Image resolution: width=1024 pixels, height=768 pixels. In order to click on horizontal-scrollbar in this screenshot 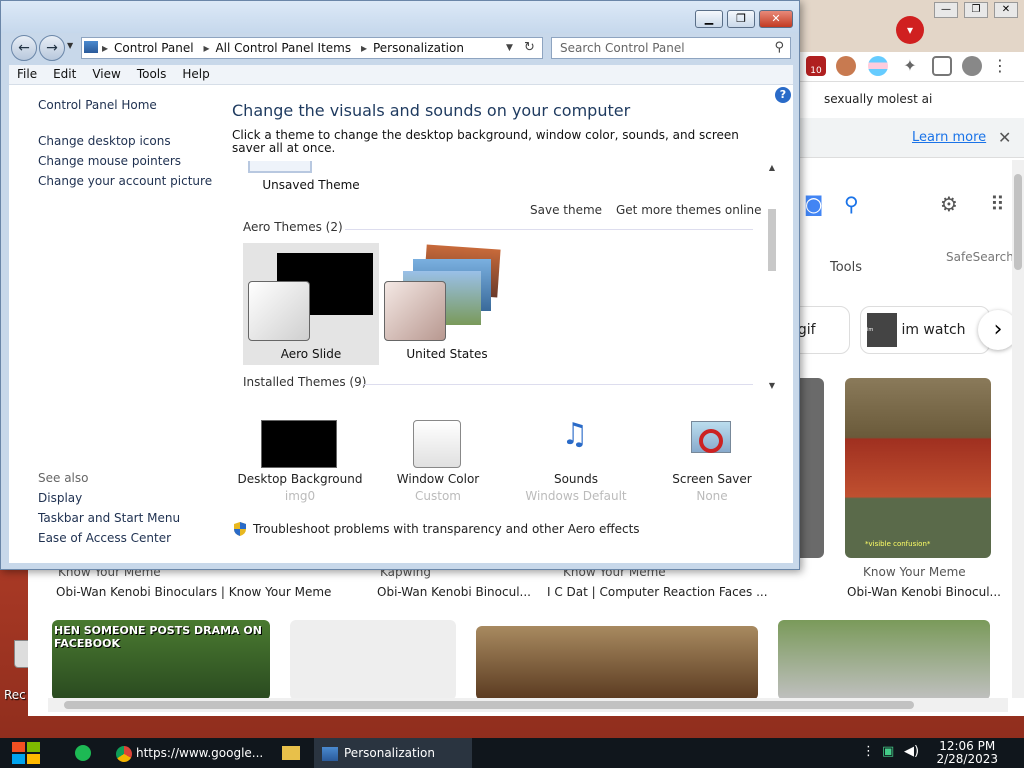, I will do `click(528, 705)`.